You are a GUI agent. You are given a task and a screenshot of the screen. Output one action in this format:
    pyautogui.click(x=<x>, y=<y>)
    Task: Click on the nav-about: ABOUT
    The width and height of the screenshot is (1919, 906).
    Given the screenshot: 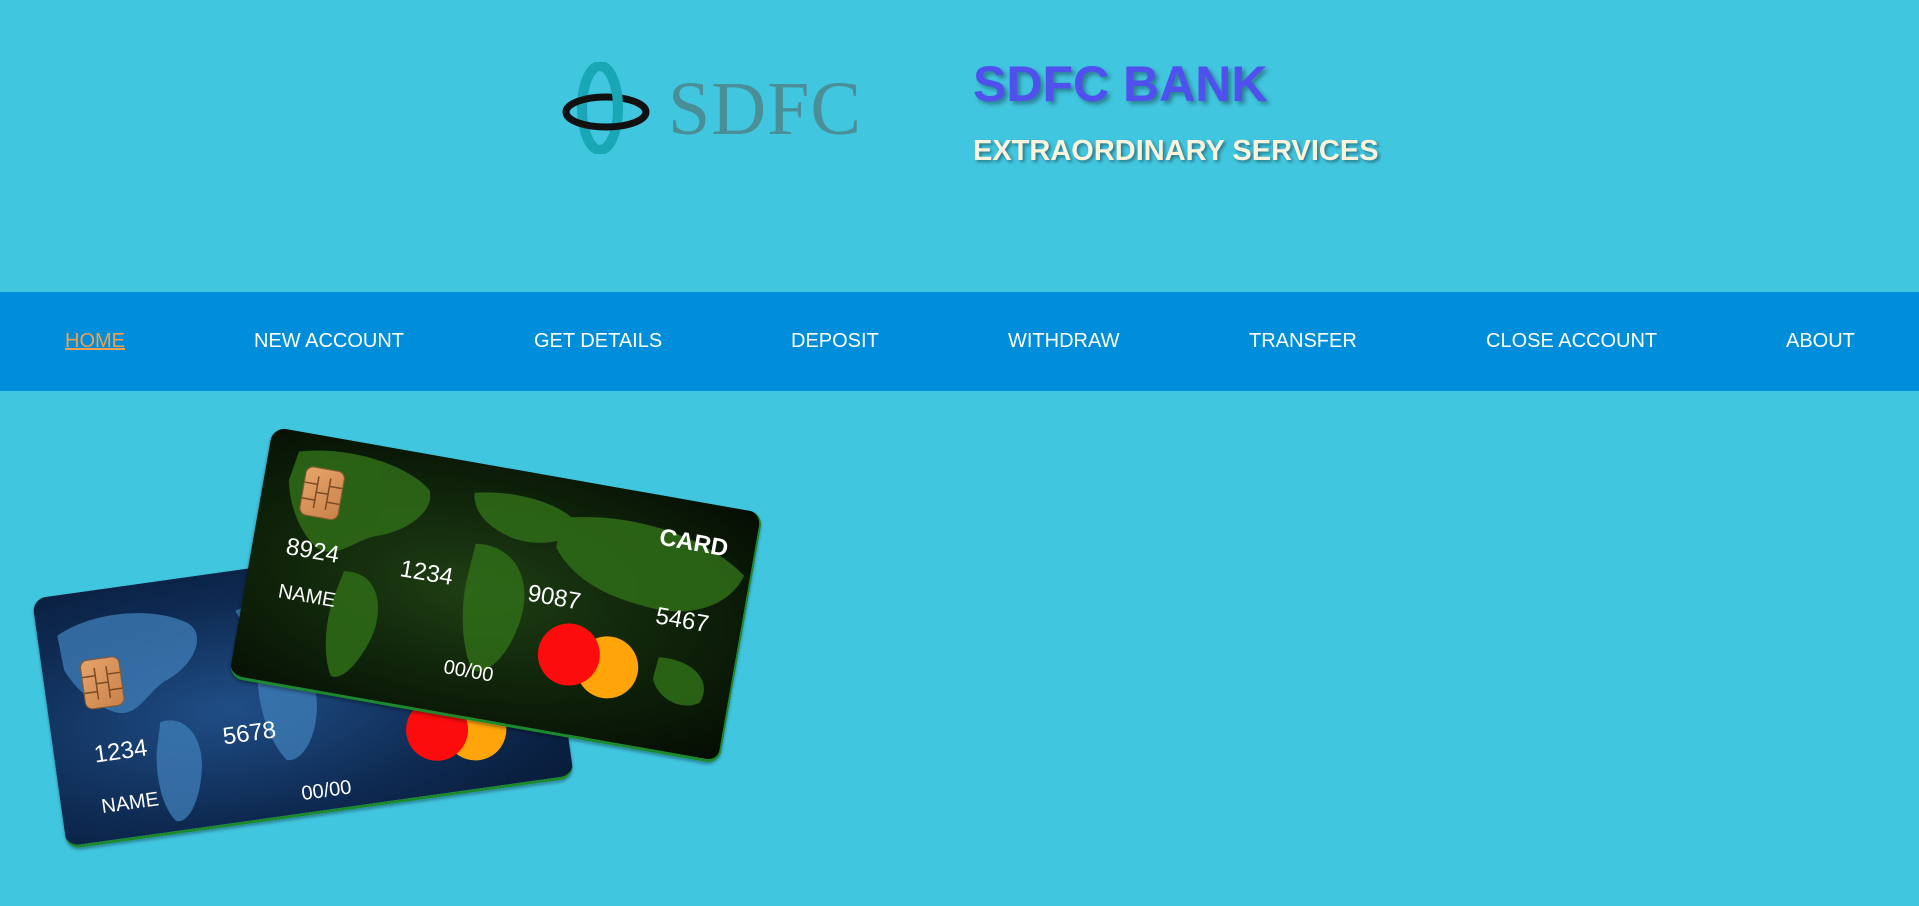 What is the action you would take?
    pyautogui.click(x=1820, y=341)
    